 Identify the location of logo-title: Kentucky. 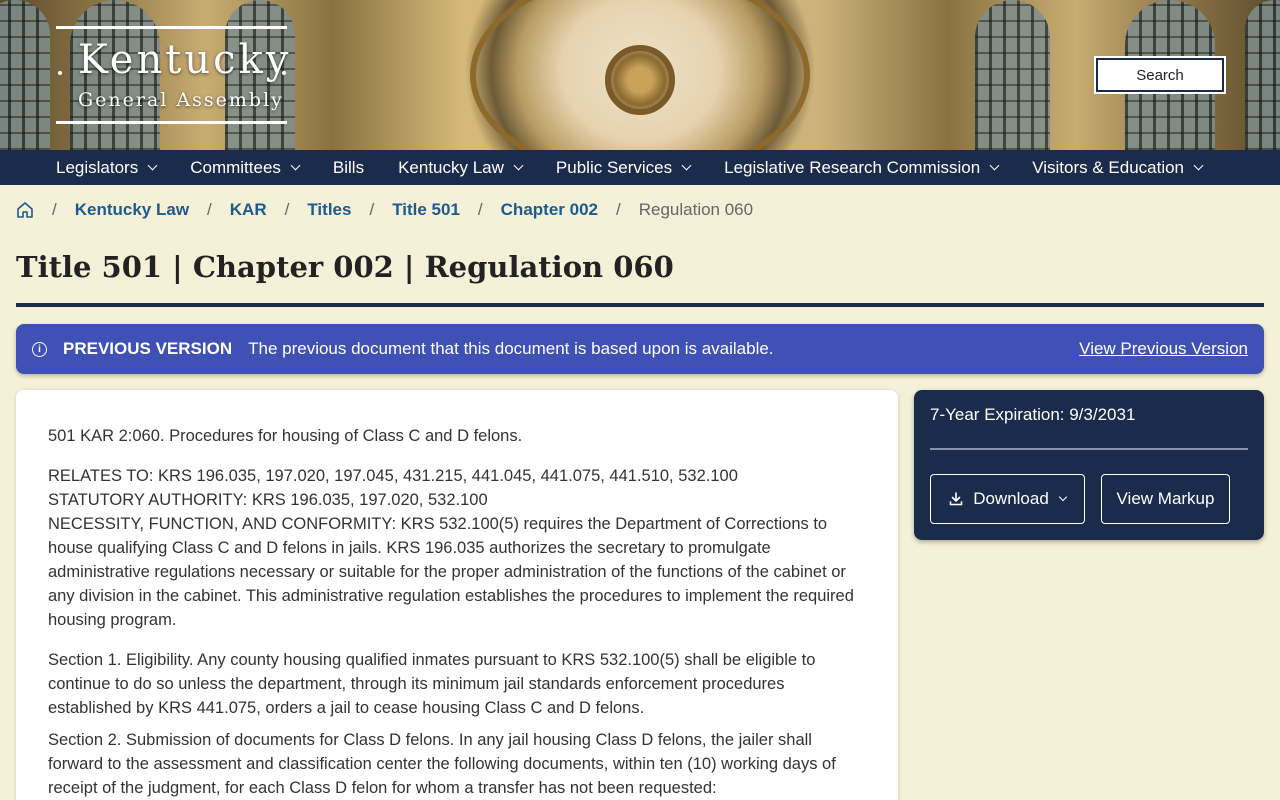
(185, 60).